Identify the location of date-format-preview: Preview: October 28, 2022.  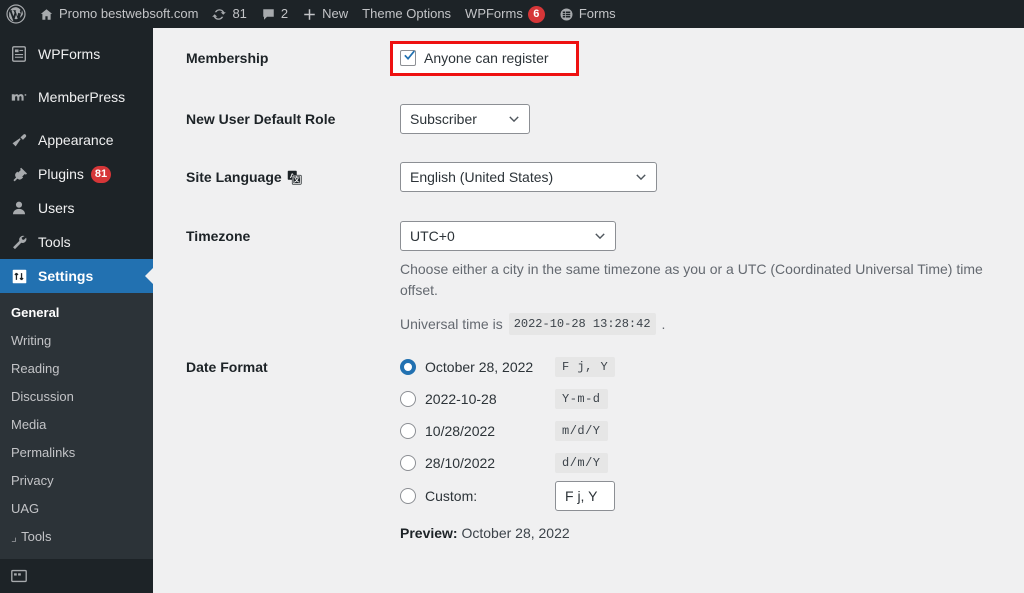
(507, 533).